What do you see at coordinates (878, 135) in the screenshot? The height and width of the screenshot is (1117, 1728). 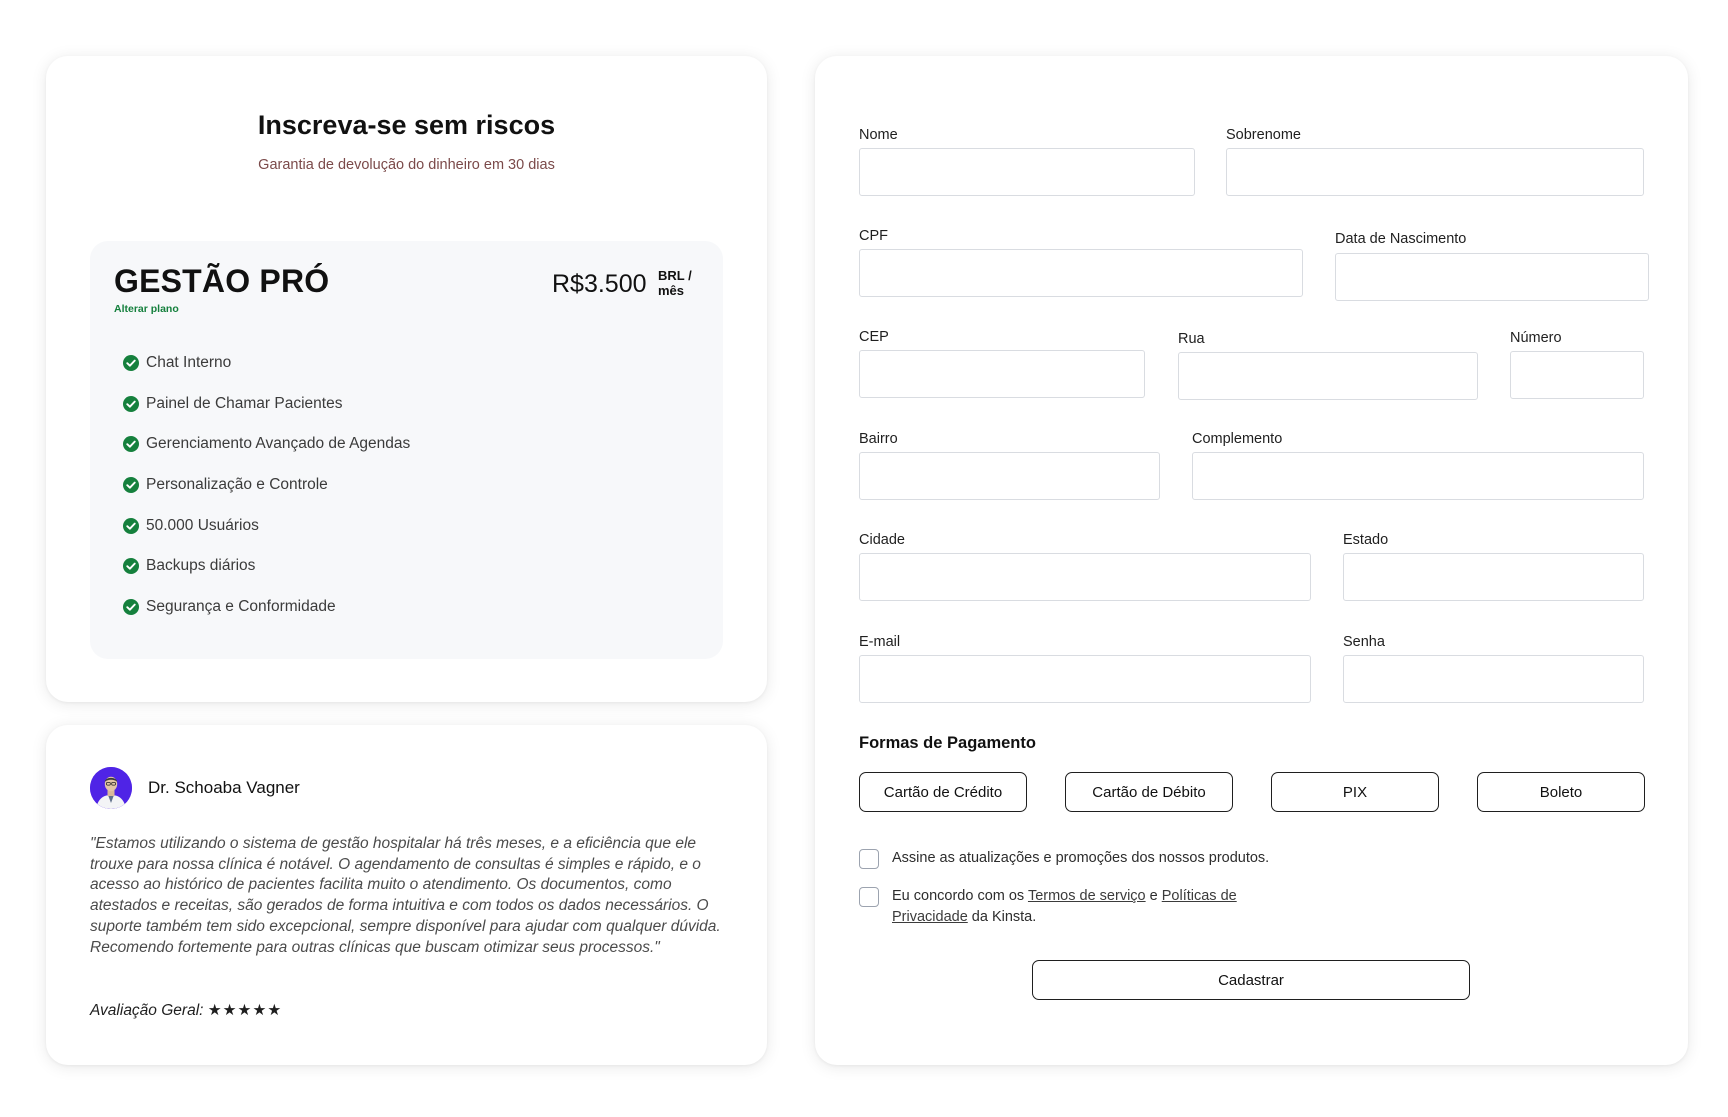 I see `nome-label: Nome` at bounding box center [878, 135].